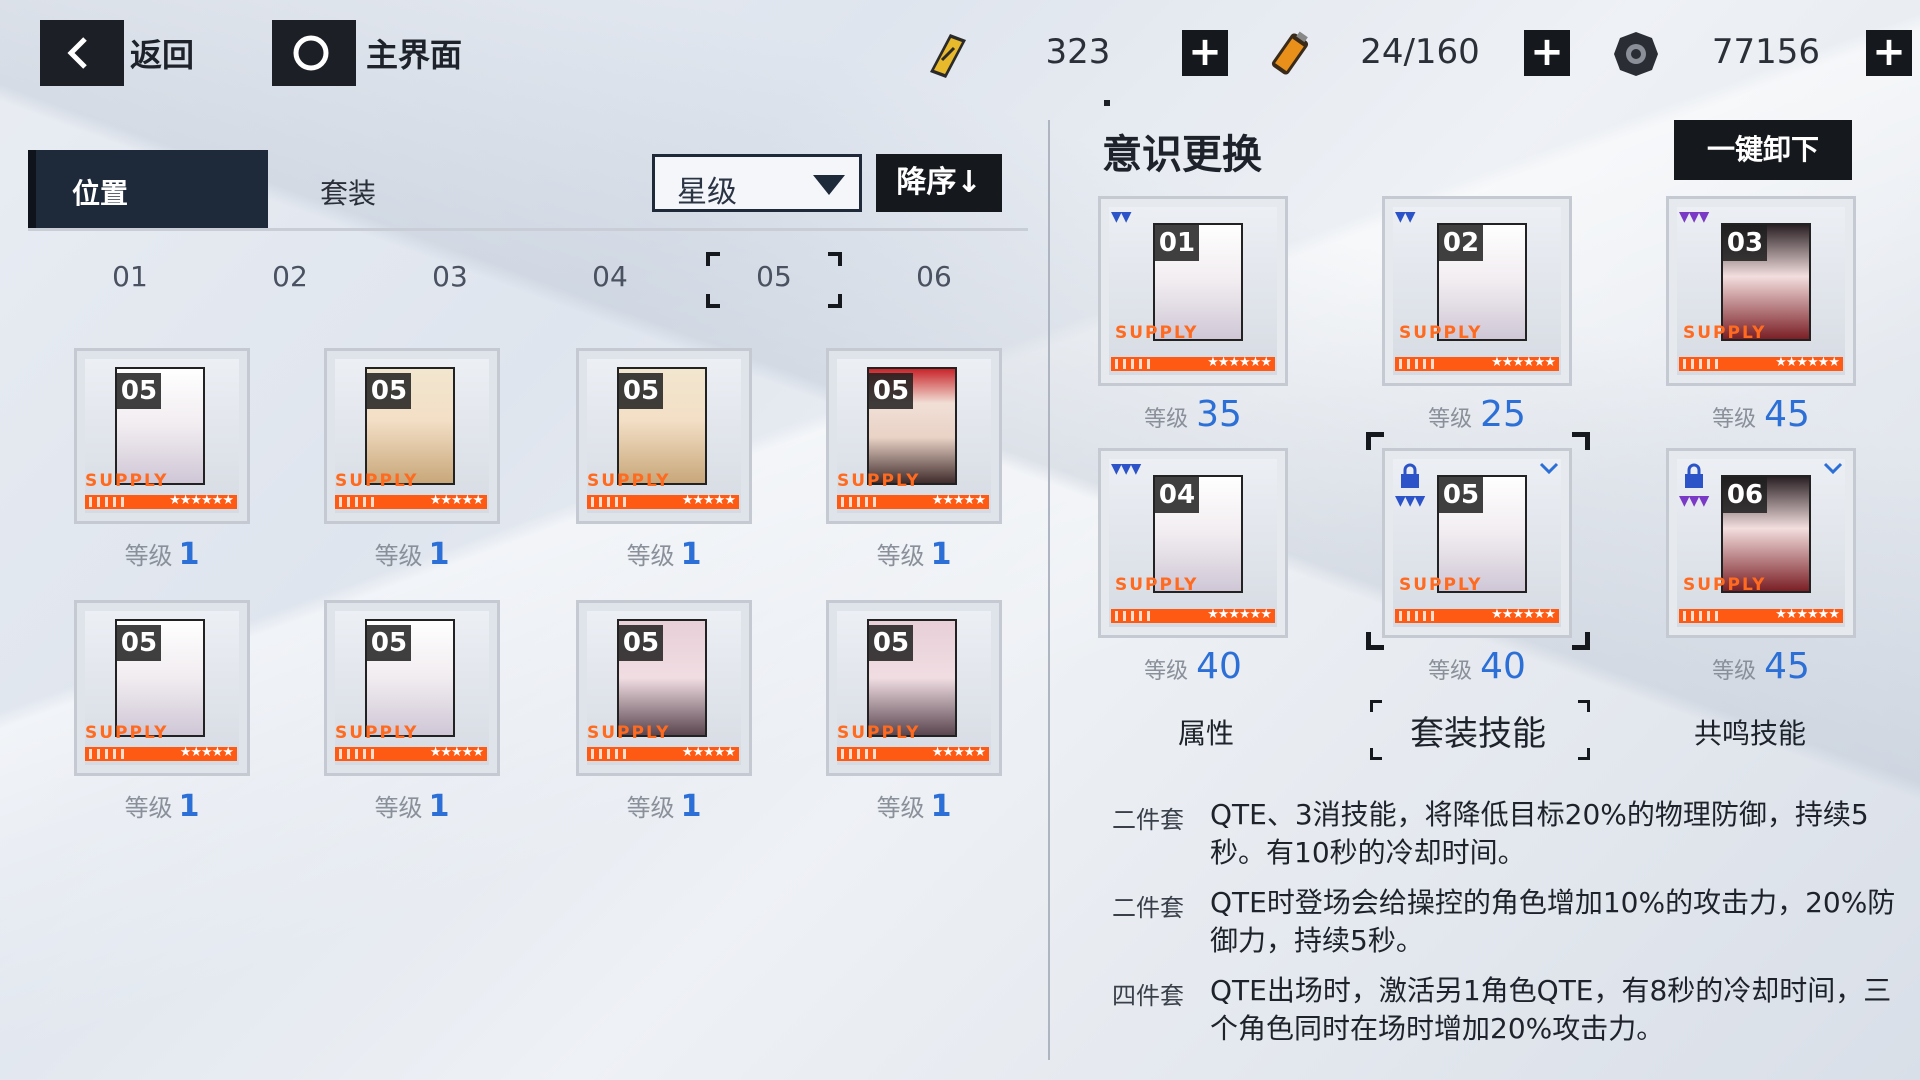  I want to click on chevron-down-icon, so click(1833, 468).